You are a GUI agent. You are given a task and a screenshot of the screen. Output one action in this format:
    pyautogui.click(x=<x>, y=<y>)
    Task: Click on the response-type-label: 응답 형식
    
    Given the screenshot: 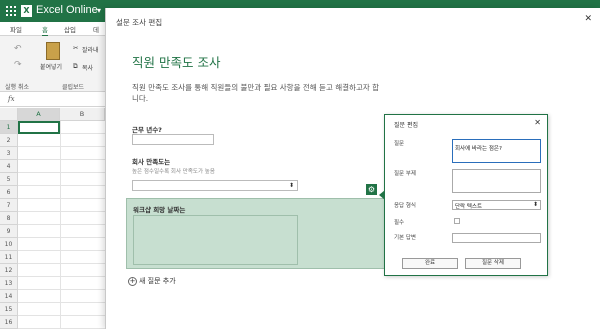 What is the action you would take?
    pyautogui.click(x=405, y=206)
    